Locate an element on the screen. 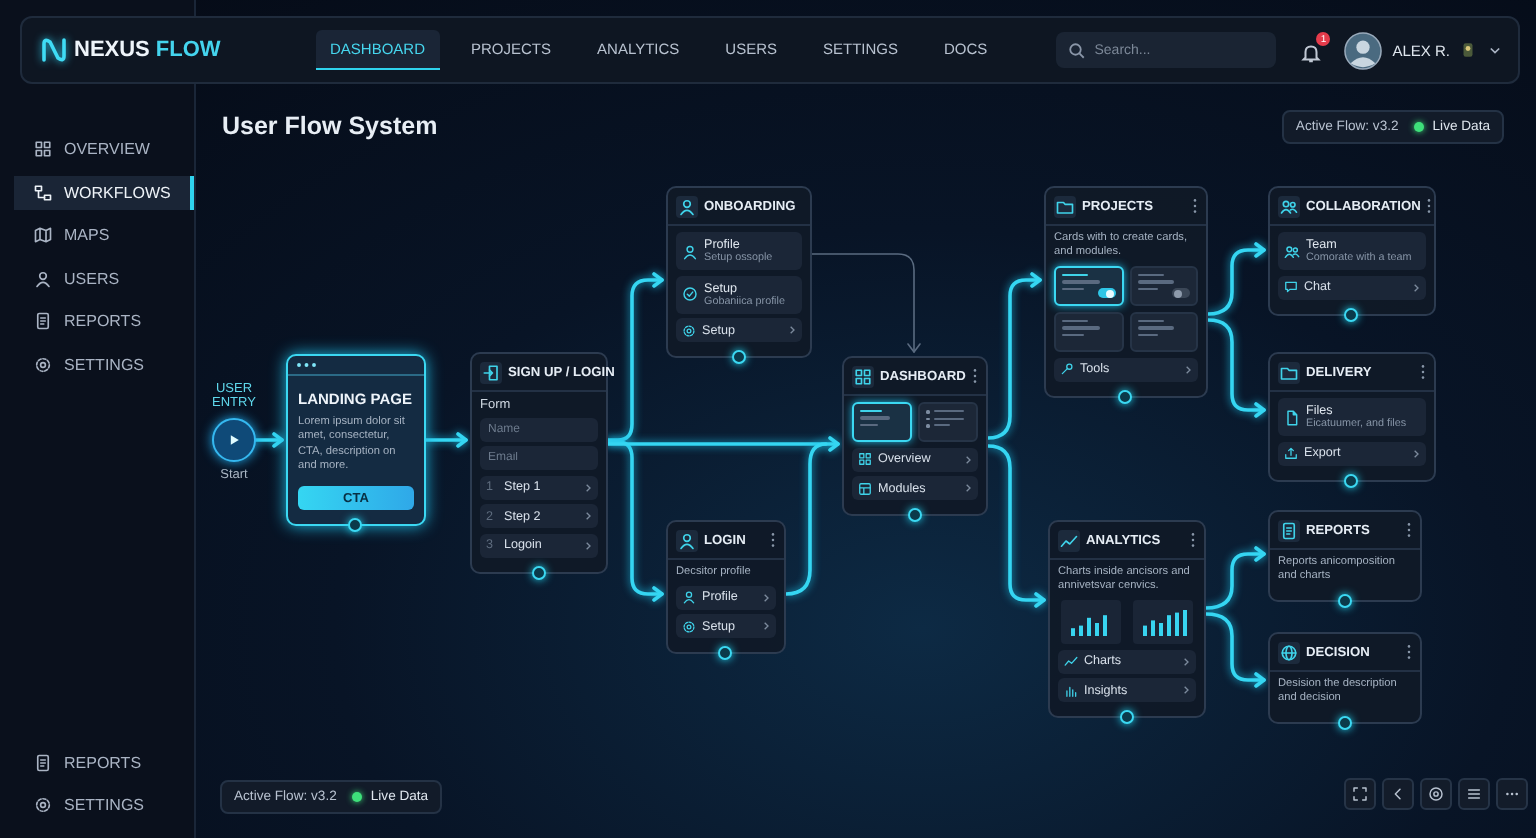  check-circle-icon is located at coordinates (690, 294).